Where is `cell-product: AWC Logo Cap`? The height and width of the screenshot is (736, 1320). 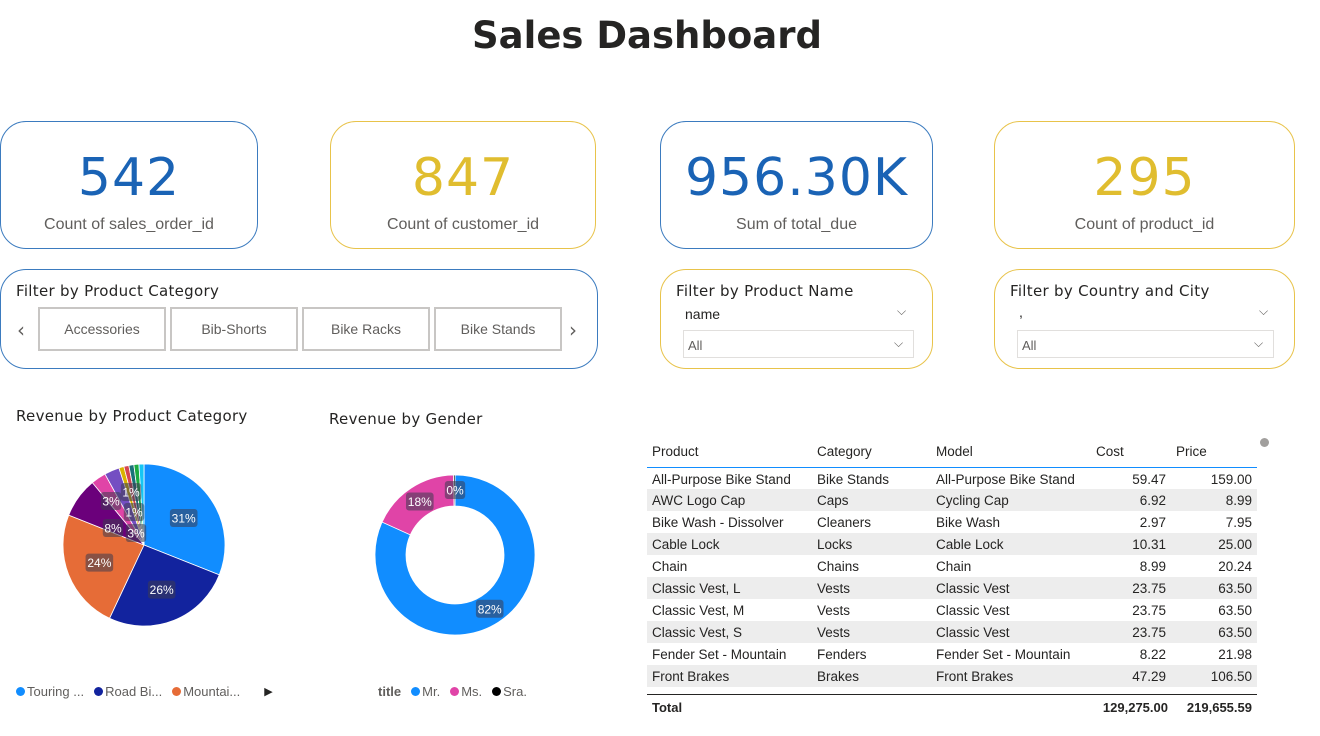 cell-product: AWC Logo Cap is located at coordinates (729, 500).